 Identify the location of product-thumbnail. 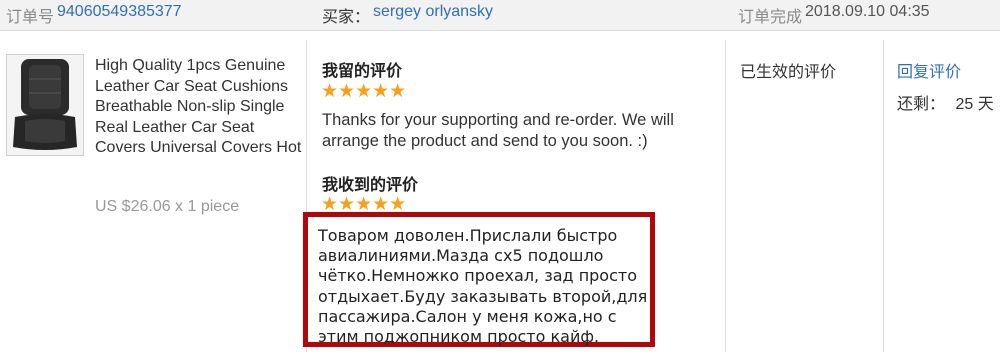
(45, 105).